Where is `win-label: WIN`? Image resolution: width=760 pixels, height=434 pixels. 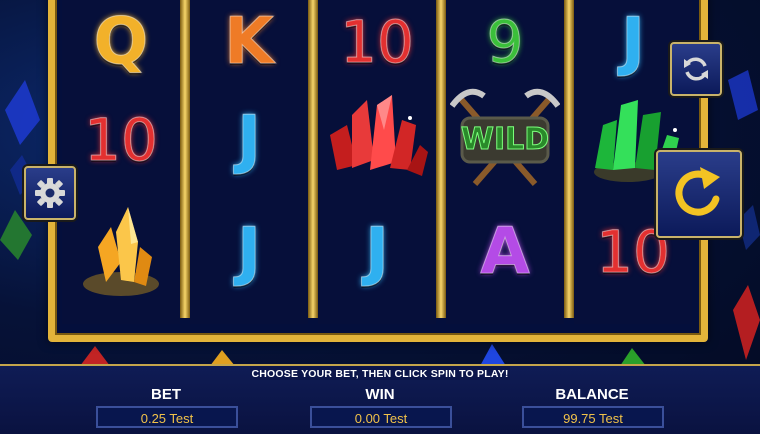 win-label: WIN is located at coordinates (380, 394).